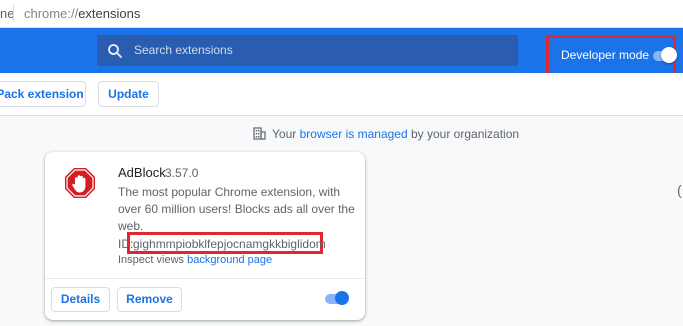 This screenshot has width=683, height=326. Describe the element at coordinates (229, 244) in the screenshot. I see `extension-id-value: gighmmpiobklfepjocnamgkkbiglidom` at that location.